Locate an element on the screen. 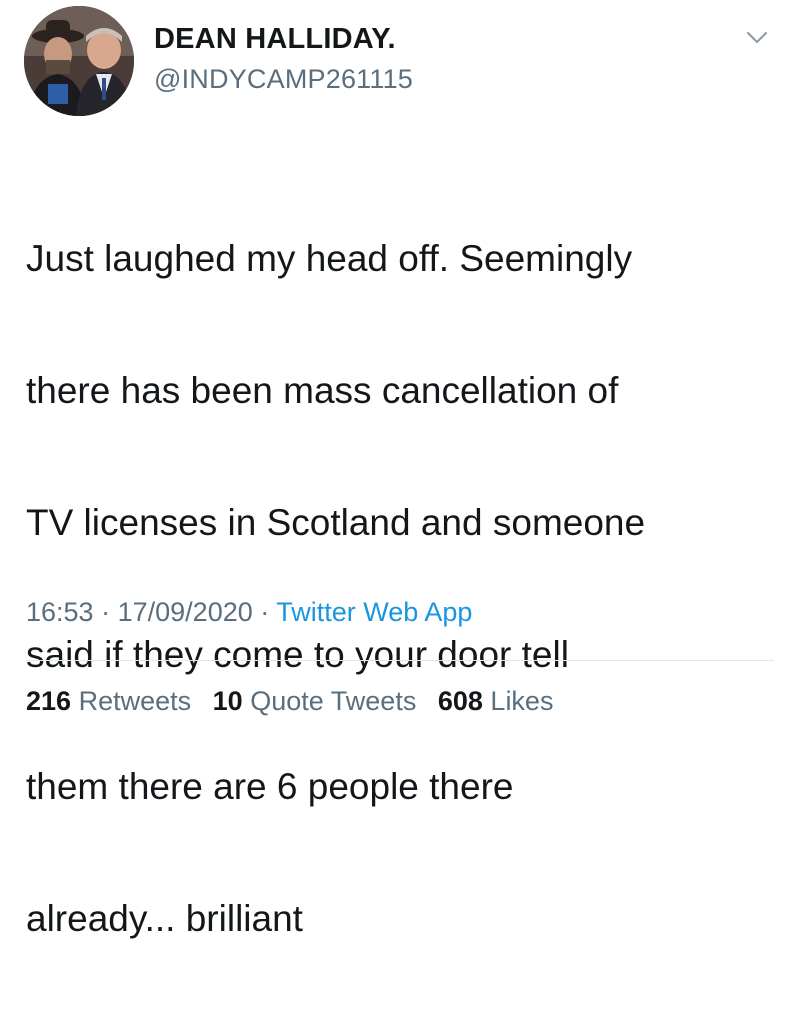 The width and height of the screenshot is (800, 1018). tweet-text-line: already... brilliant is located at coordinates (164, 918).